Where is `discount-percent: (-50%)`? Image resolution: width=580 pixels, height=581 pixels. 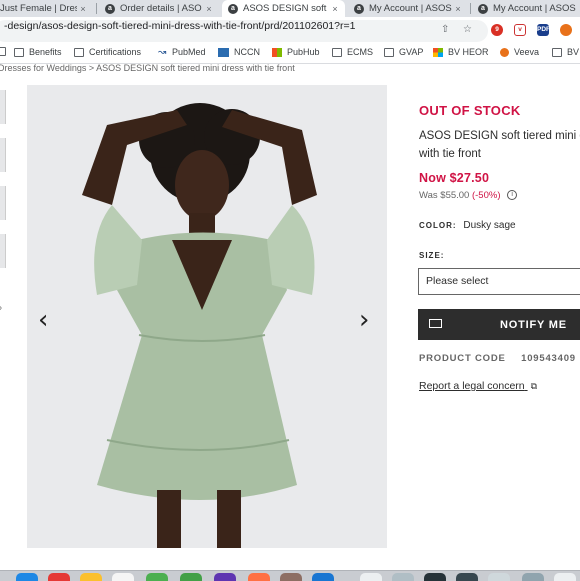
discount-percent: (-50%) is located at coordinates (486, 195).